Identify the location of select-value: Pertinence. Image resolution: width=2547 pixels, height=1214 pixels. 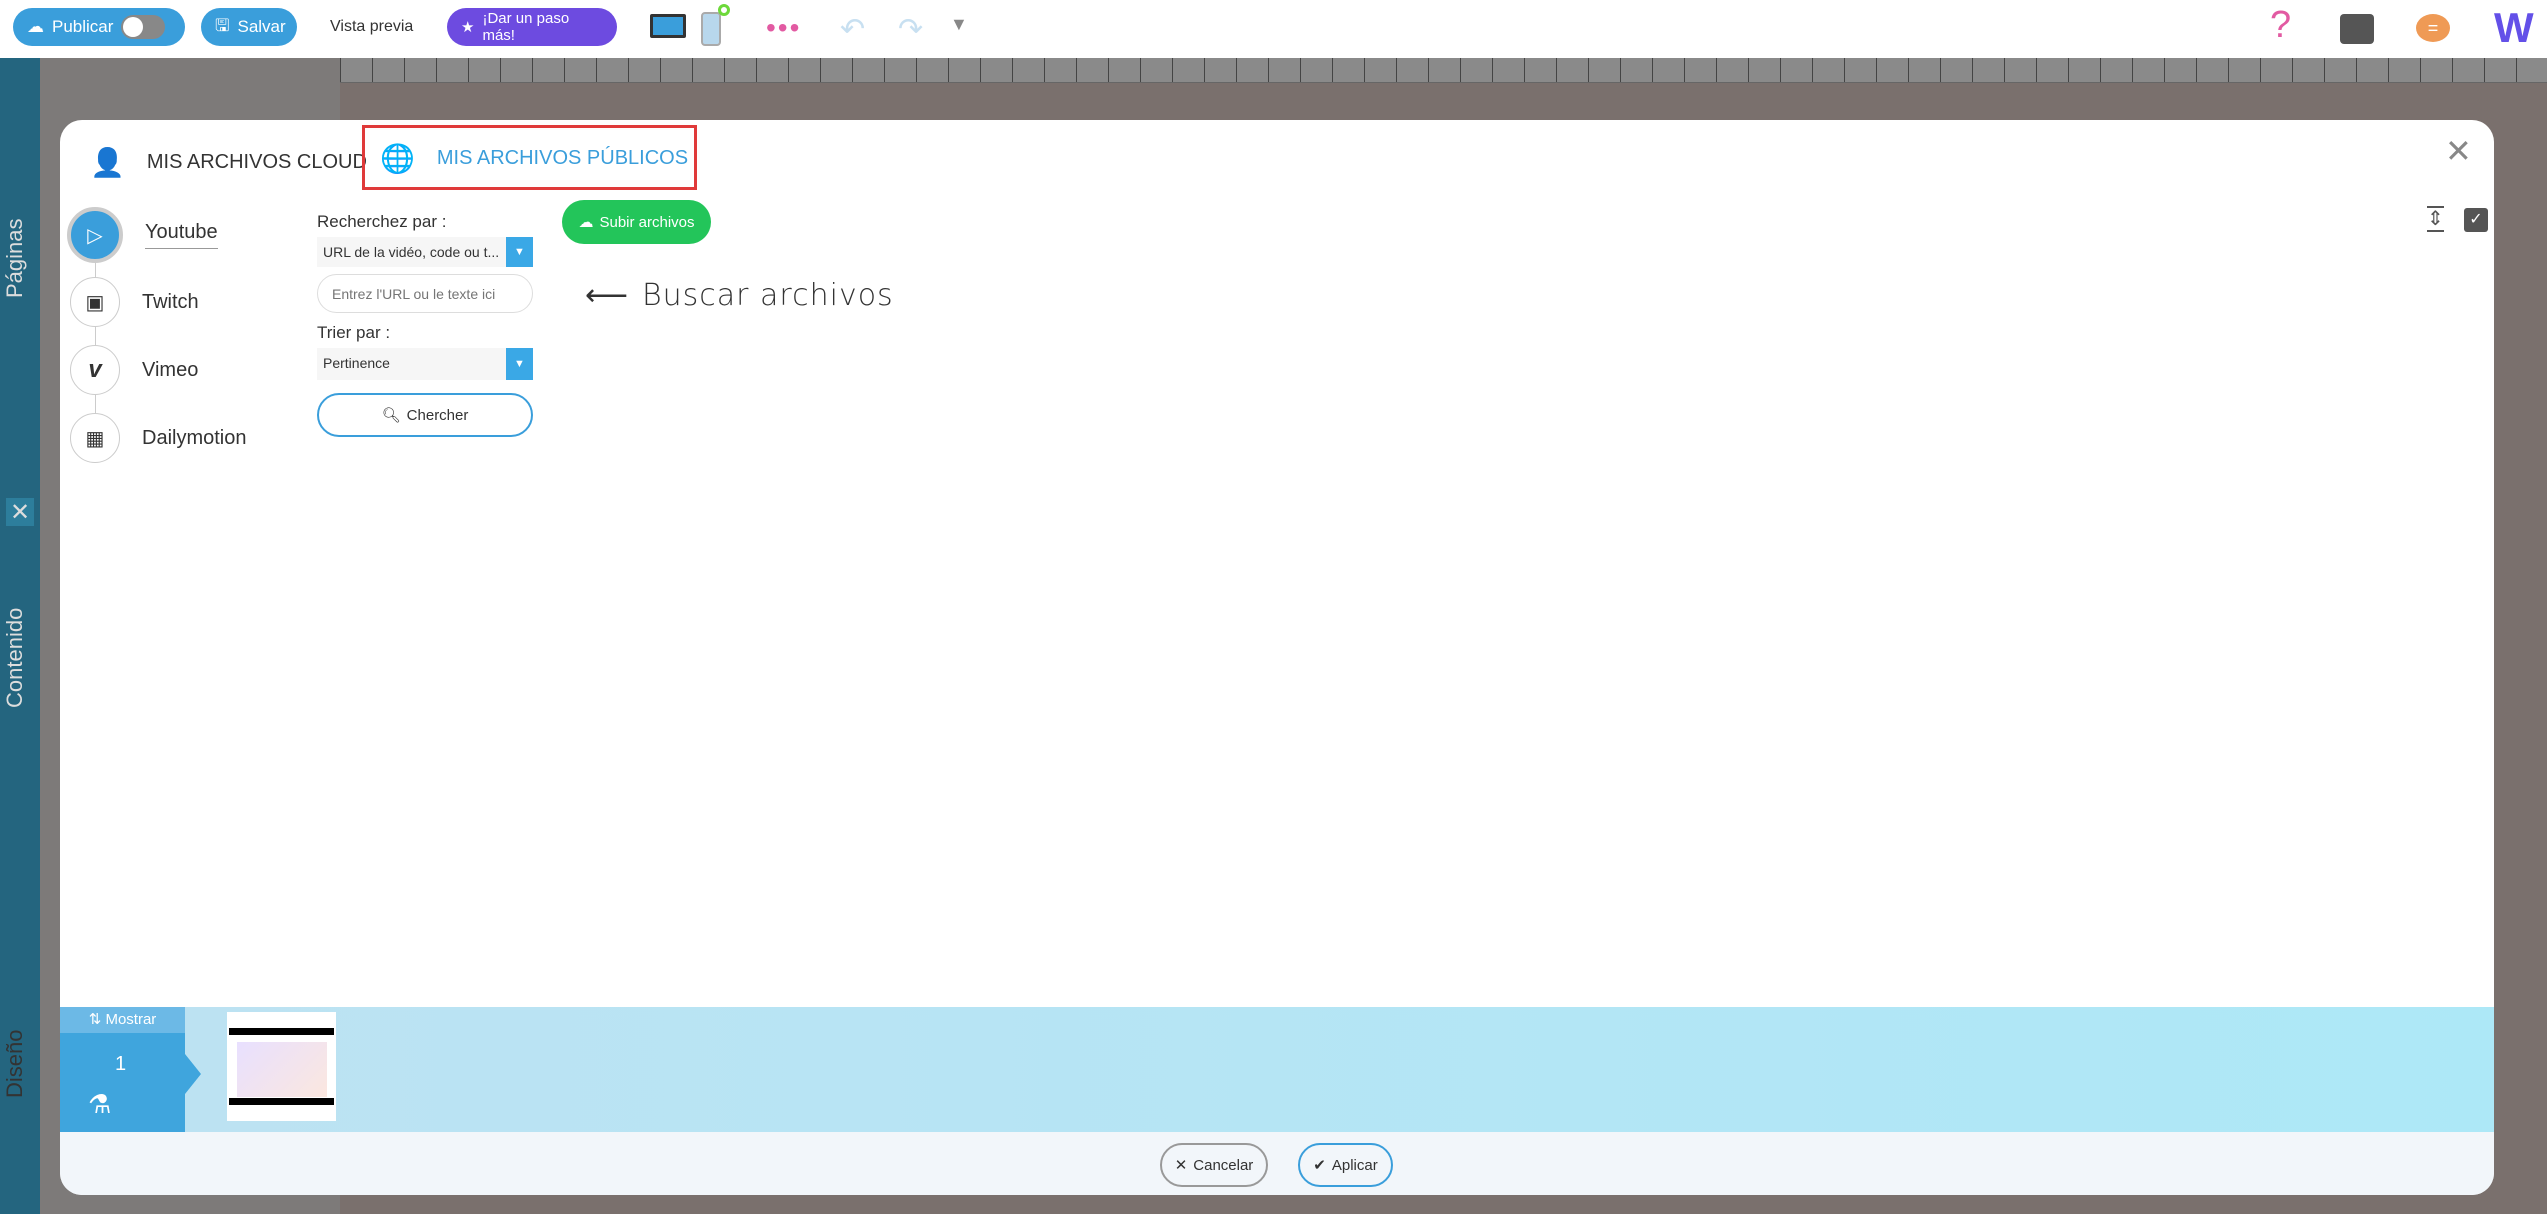
(356, 363).